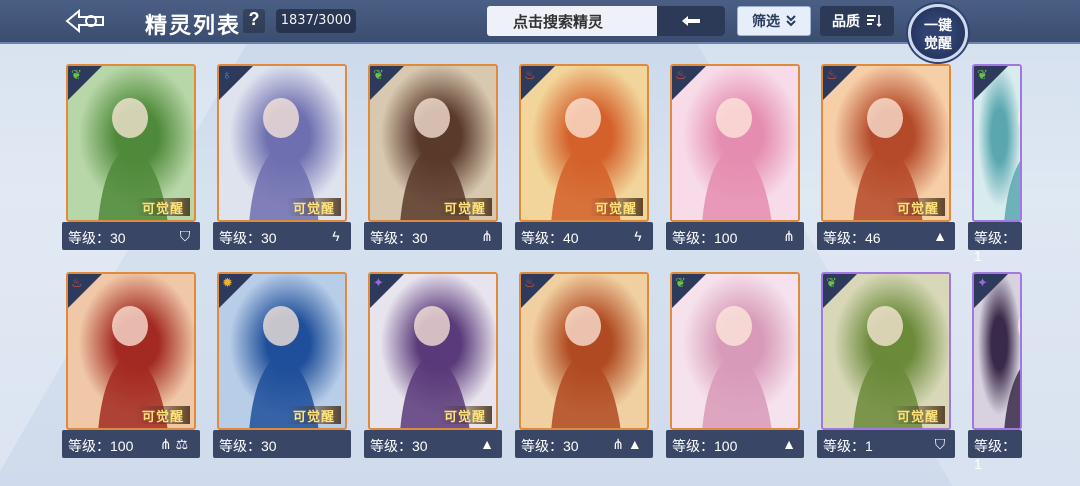 The height and width of the screenshot is (486, 1080). What do you see at coordinates (846, 21) in the screenshot?
I see `quality-label: 品质` at bounding box center [846, 21].